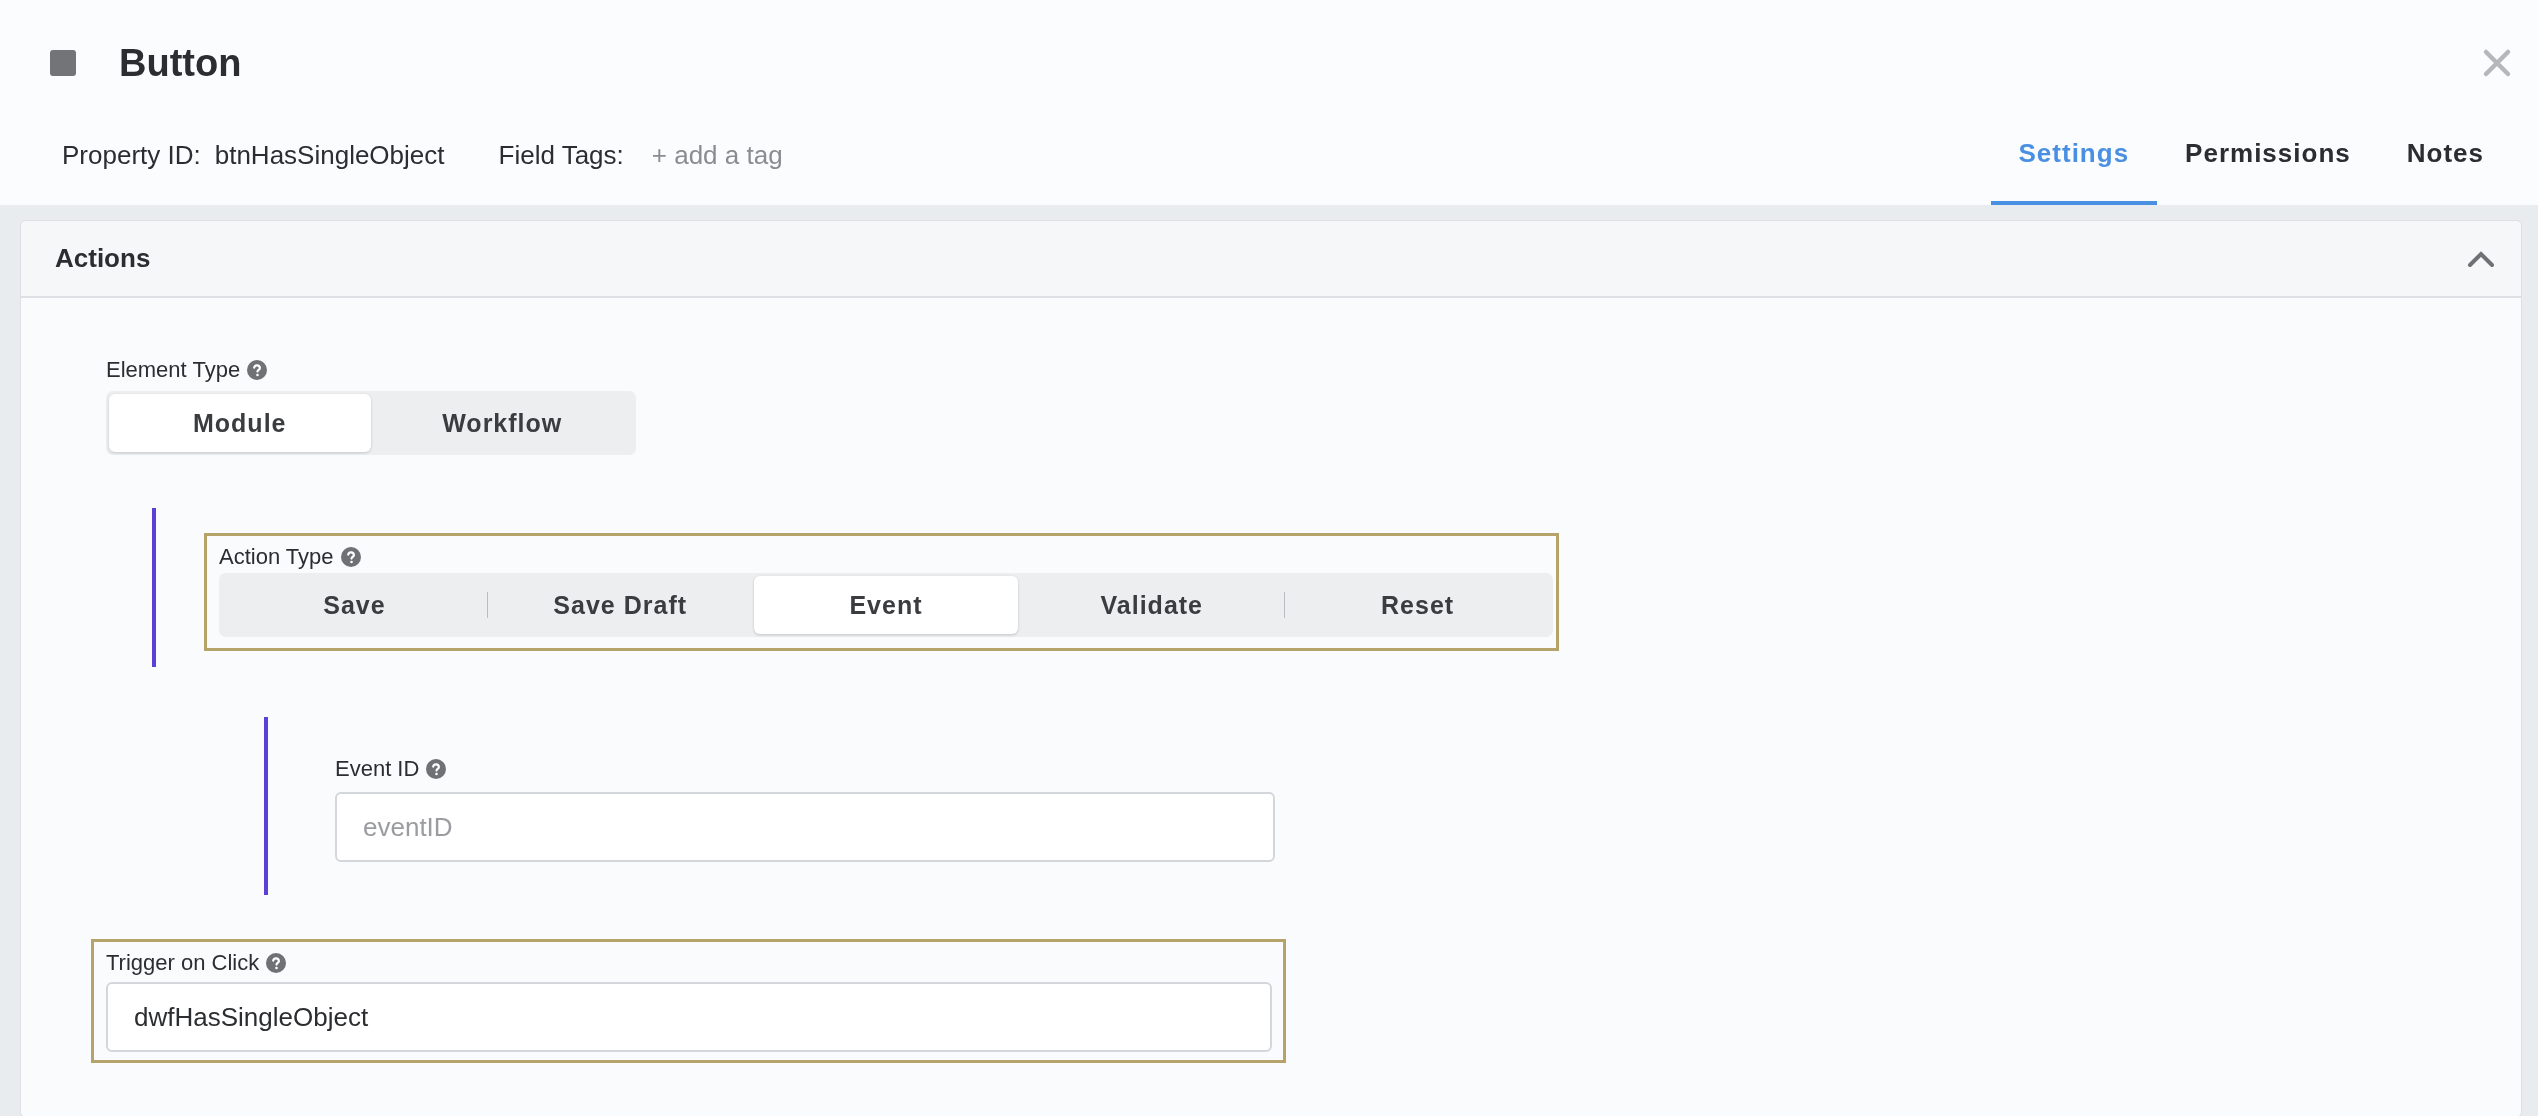 Image resolution: width=2538 pixels, height=1116 pixels. What do you see at coordinates (63, 63) in the screenshot?
I see `square-icon` at bounding box center [63, 63].